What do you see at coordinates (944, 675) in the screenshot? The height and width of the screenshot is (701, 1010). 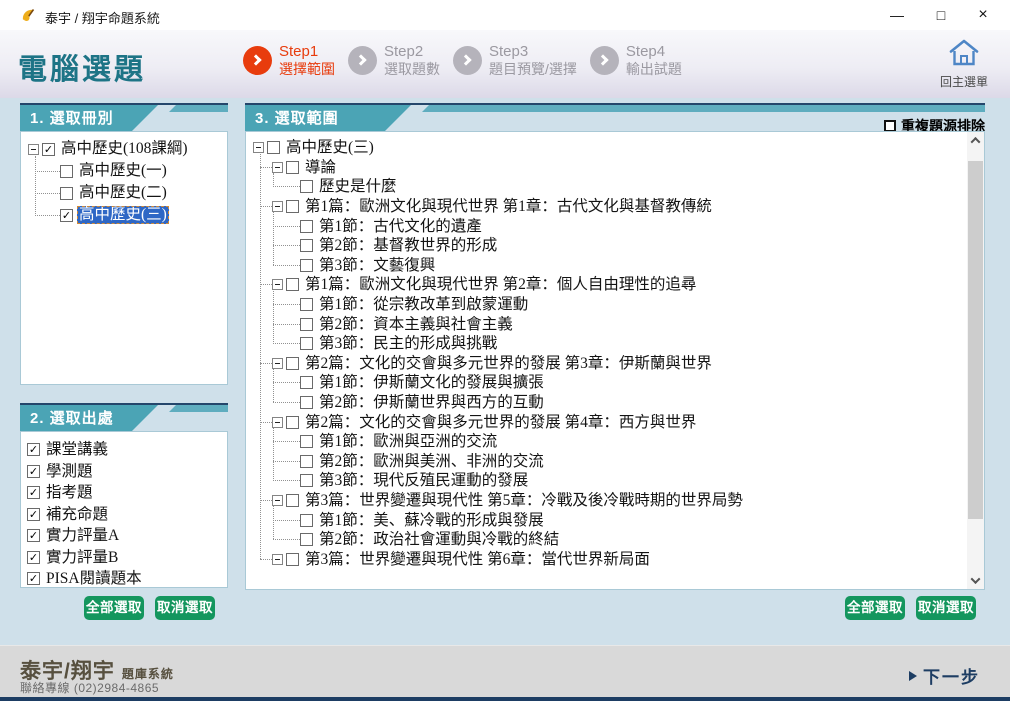 I see `next-step-button: 下一步` at bounding box center [944, 675].